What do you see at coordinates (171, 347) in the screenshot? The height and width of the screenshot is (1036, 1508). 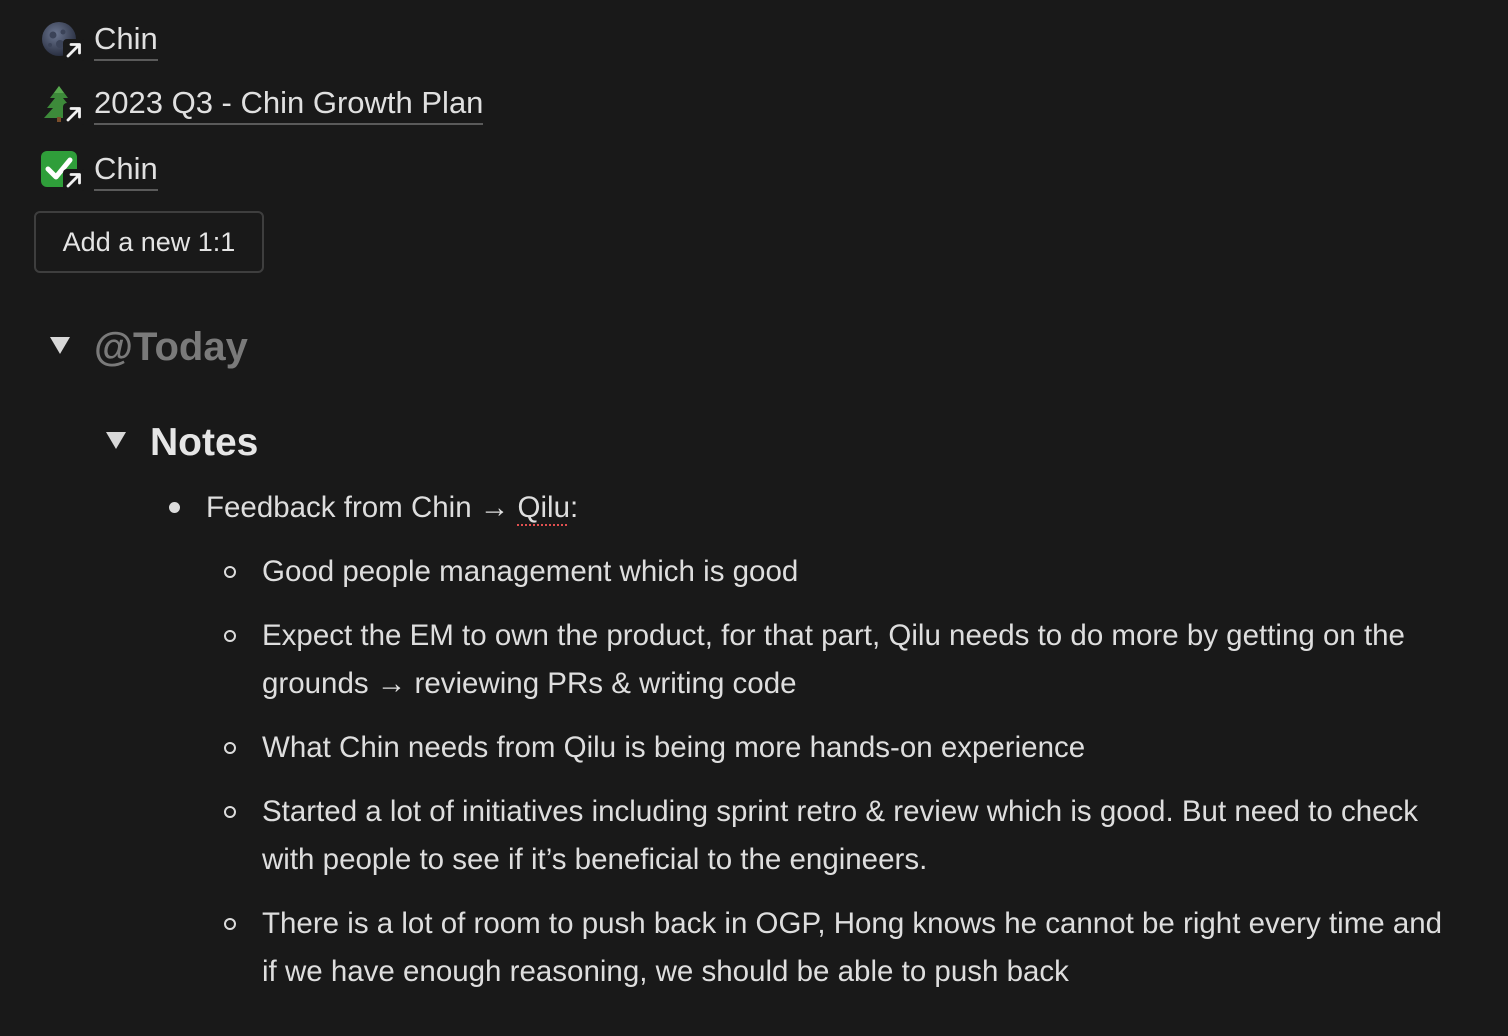 I see `today-heading: @Today` at bounding box center [171, 347].